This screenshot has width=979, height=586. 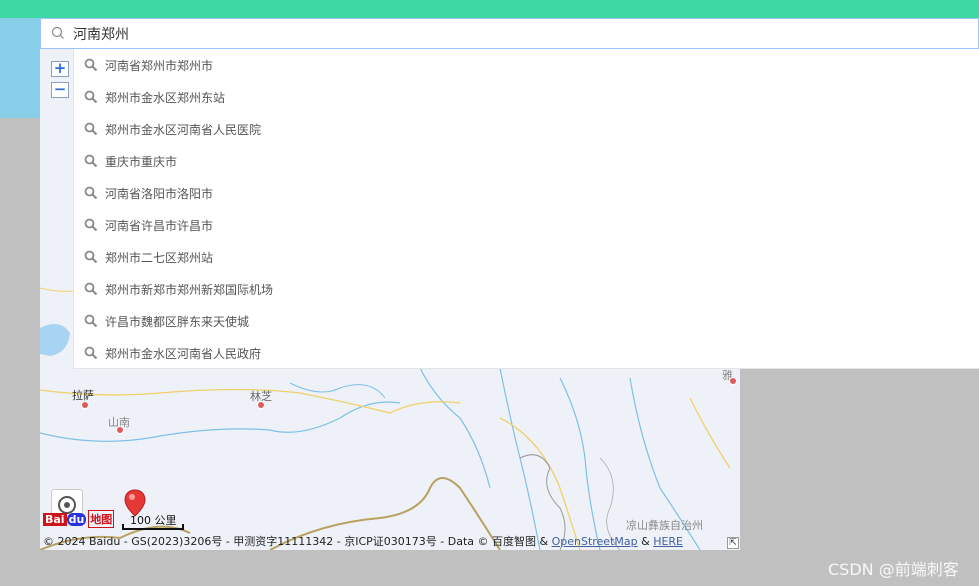 I want to click on watermark: CSDN @前端刺客, so click(x=893, y=569).